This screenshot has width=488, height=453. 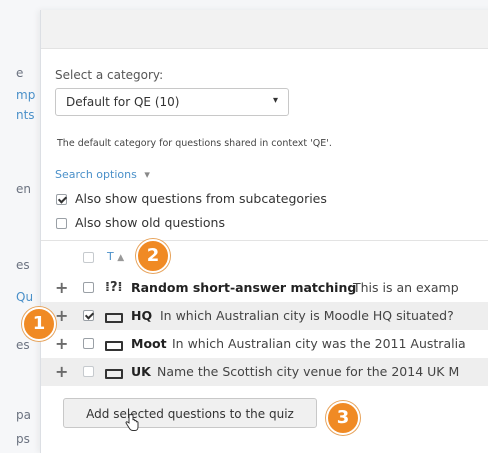 I want to click on search-options-link: Search options ▾, so click(x=102, y=174).